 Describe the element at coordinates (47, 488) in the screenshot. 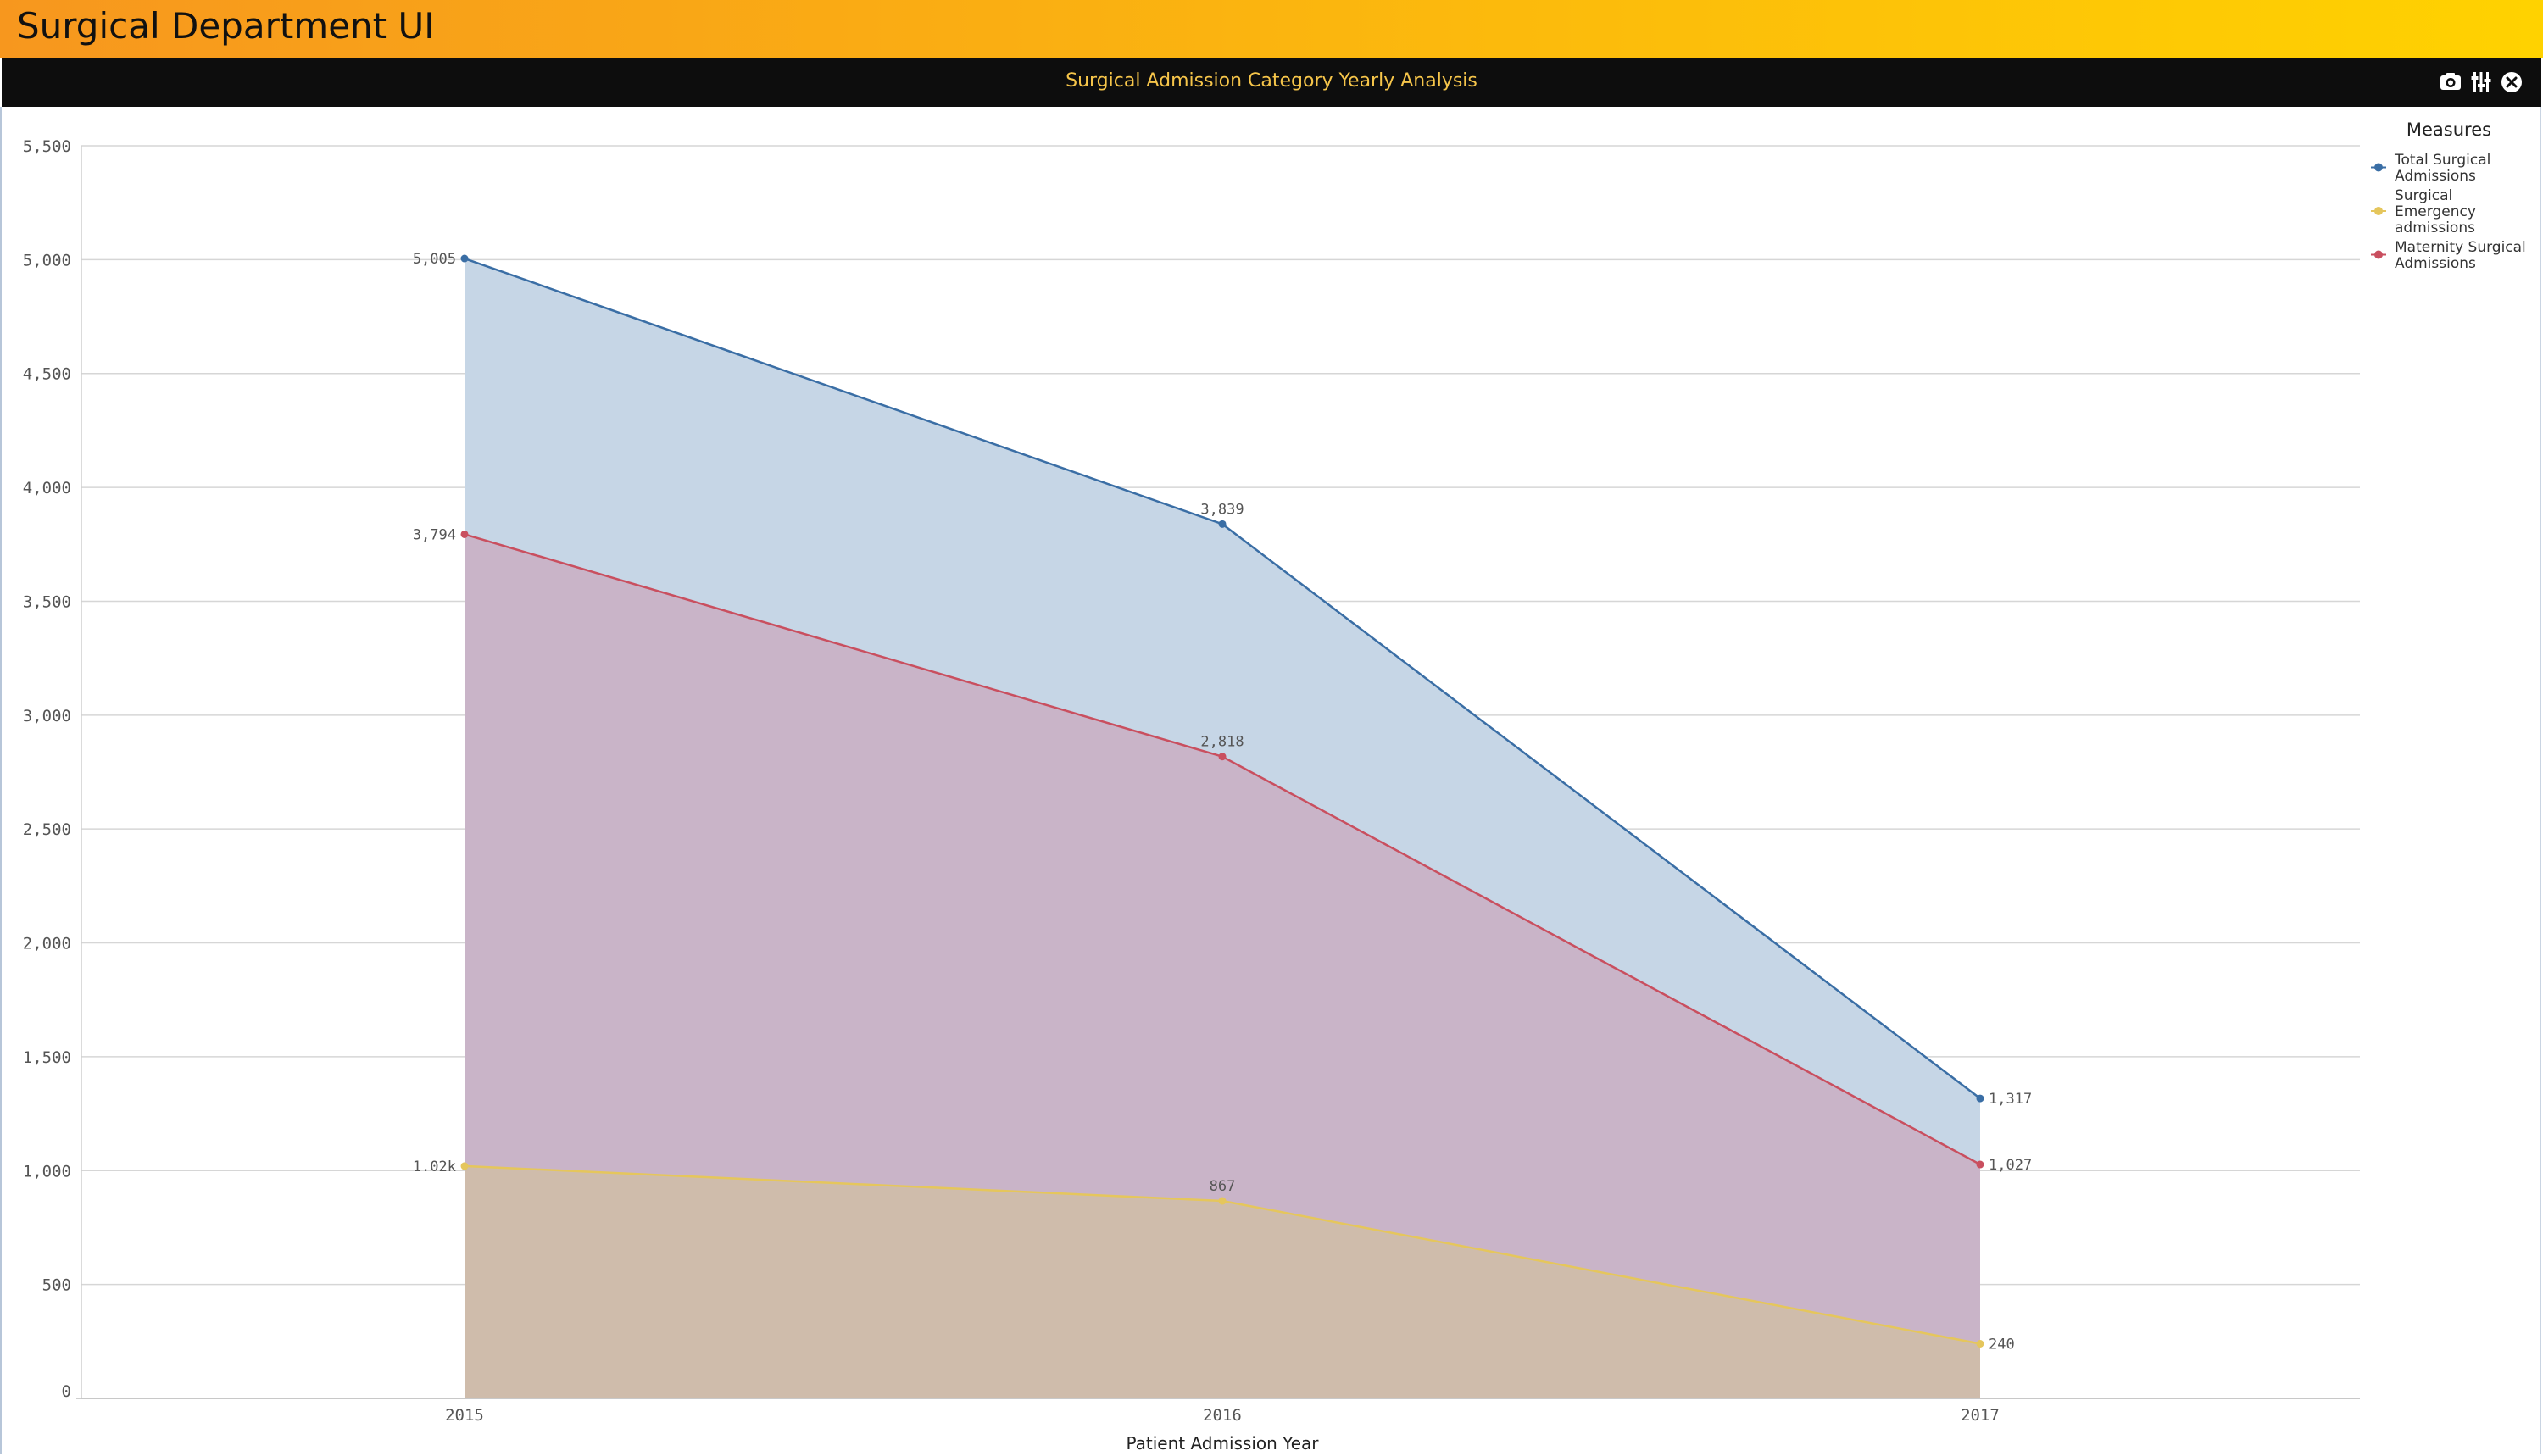

I see `y-tick-label: 4,000` at that location.